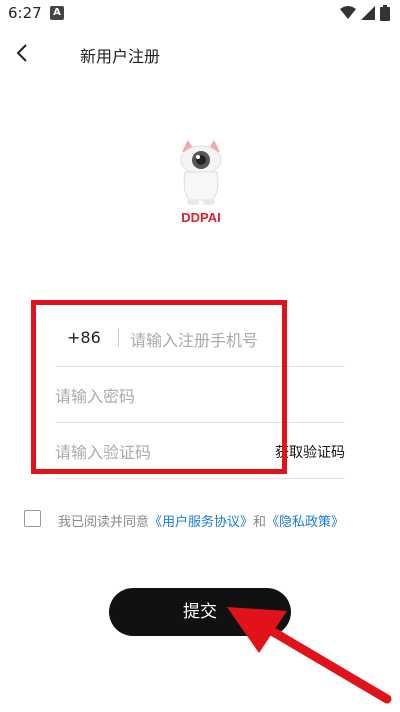  Describe the element at coordinates (104, 522) in the screenshot. I see `agreement-prefix: 我已阅读并同意` at that location.